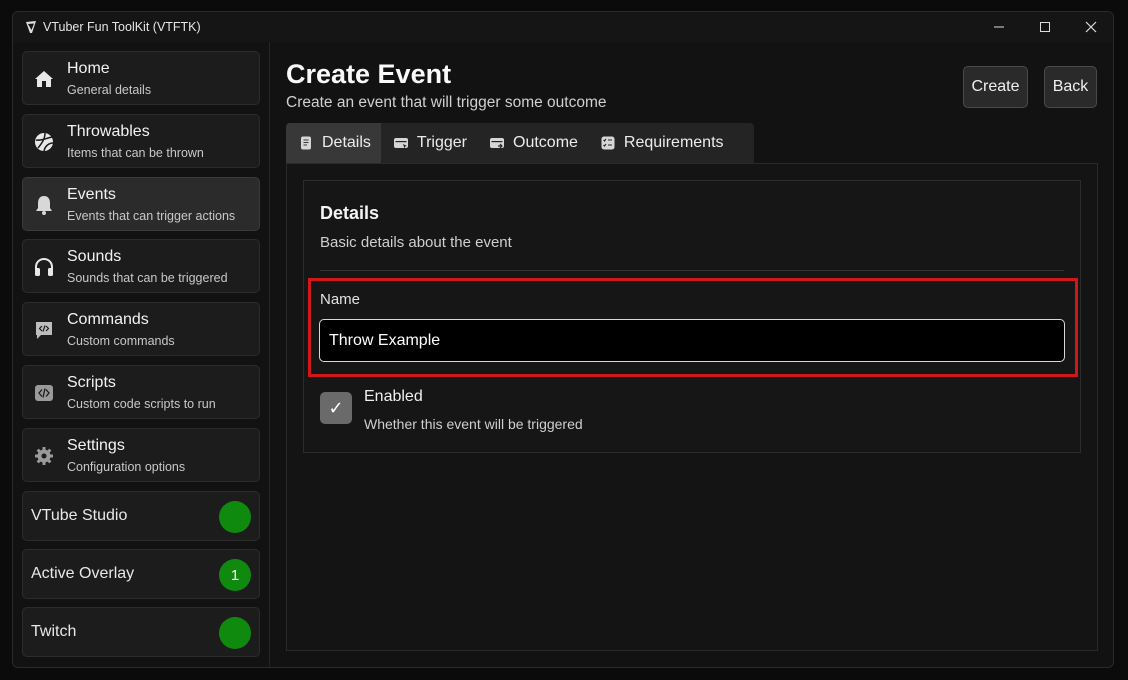  Describe the element at coordinates (83, 573) in the screenshot. I see `status-label: Active Overlay` at that location.